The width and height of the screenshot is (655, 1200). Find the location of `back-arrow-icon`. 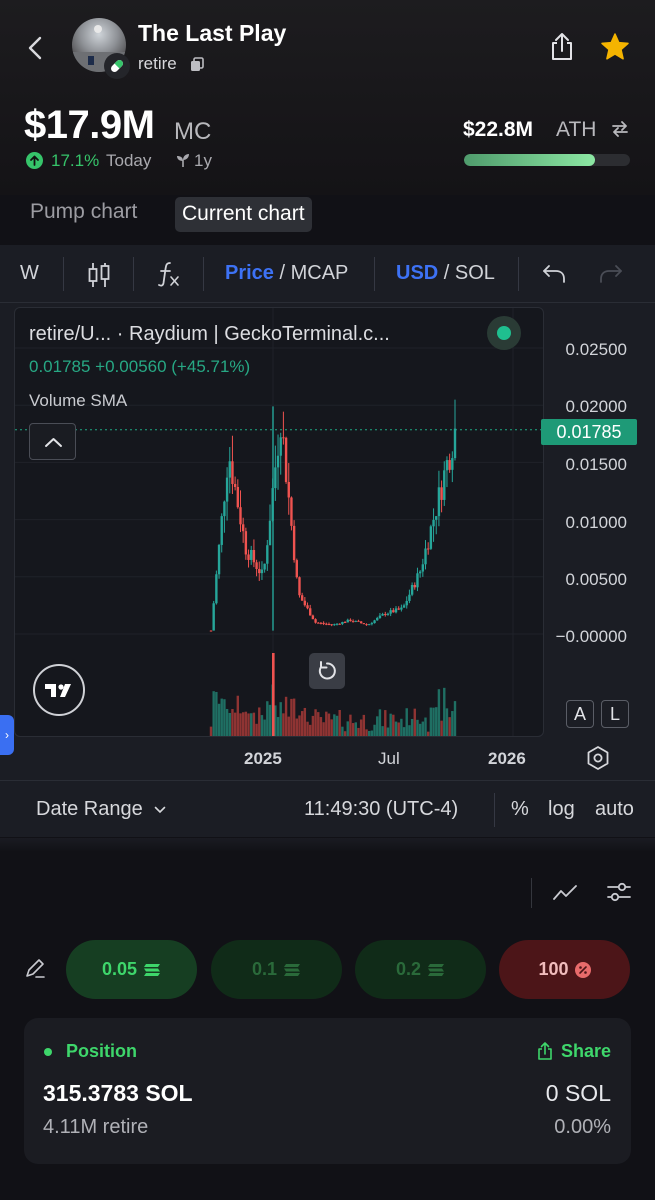

back-arrow-icon is located at coordinates (36, 48).